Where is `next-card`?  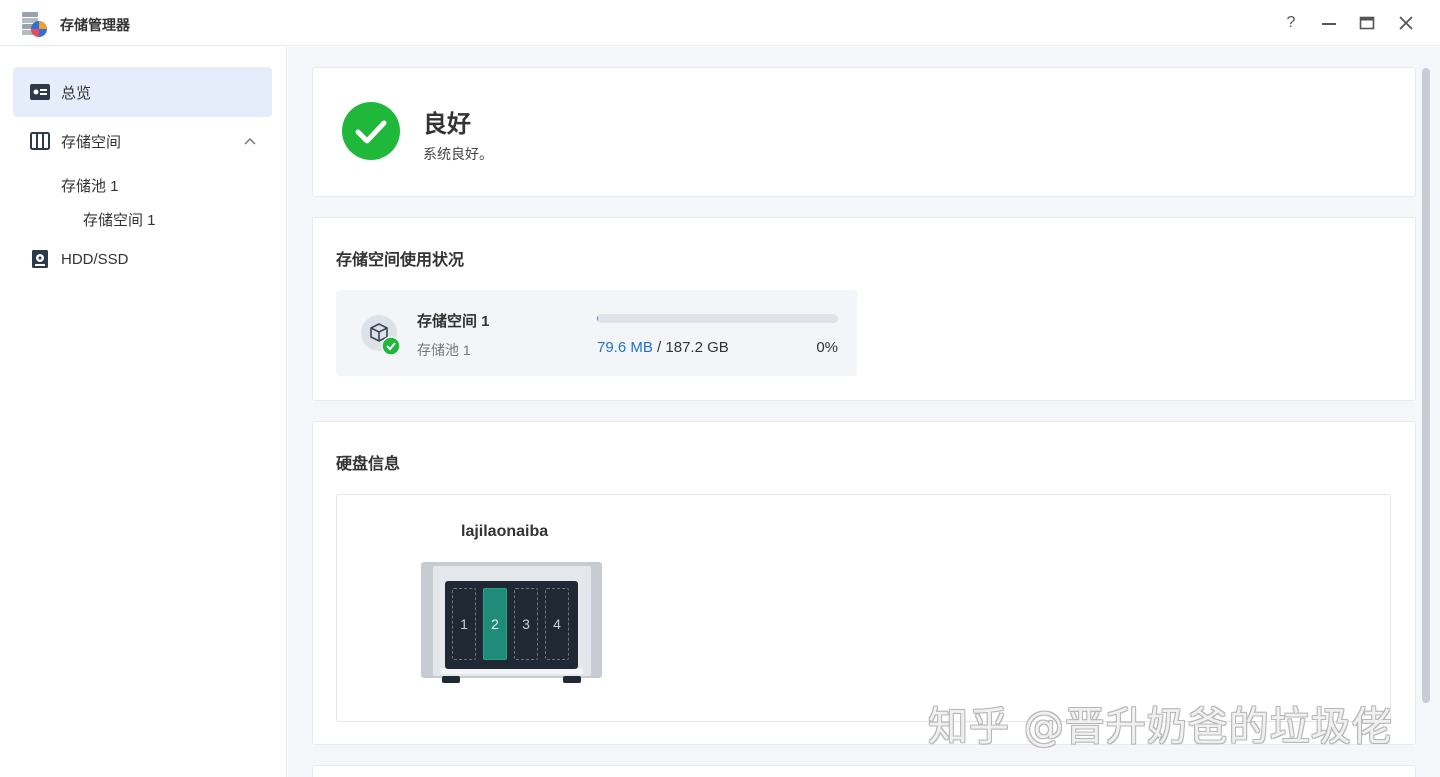 next-card is located at coordinates (864, 771).